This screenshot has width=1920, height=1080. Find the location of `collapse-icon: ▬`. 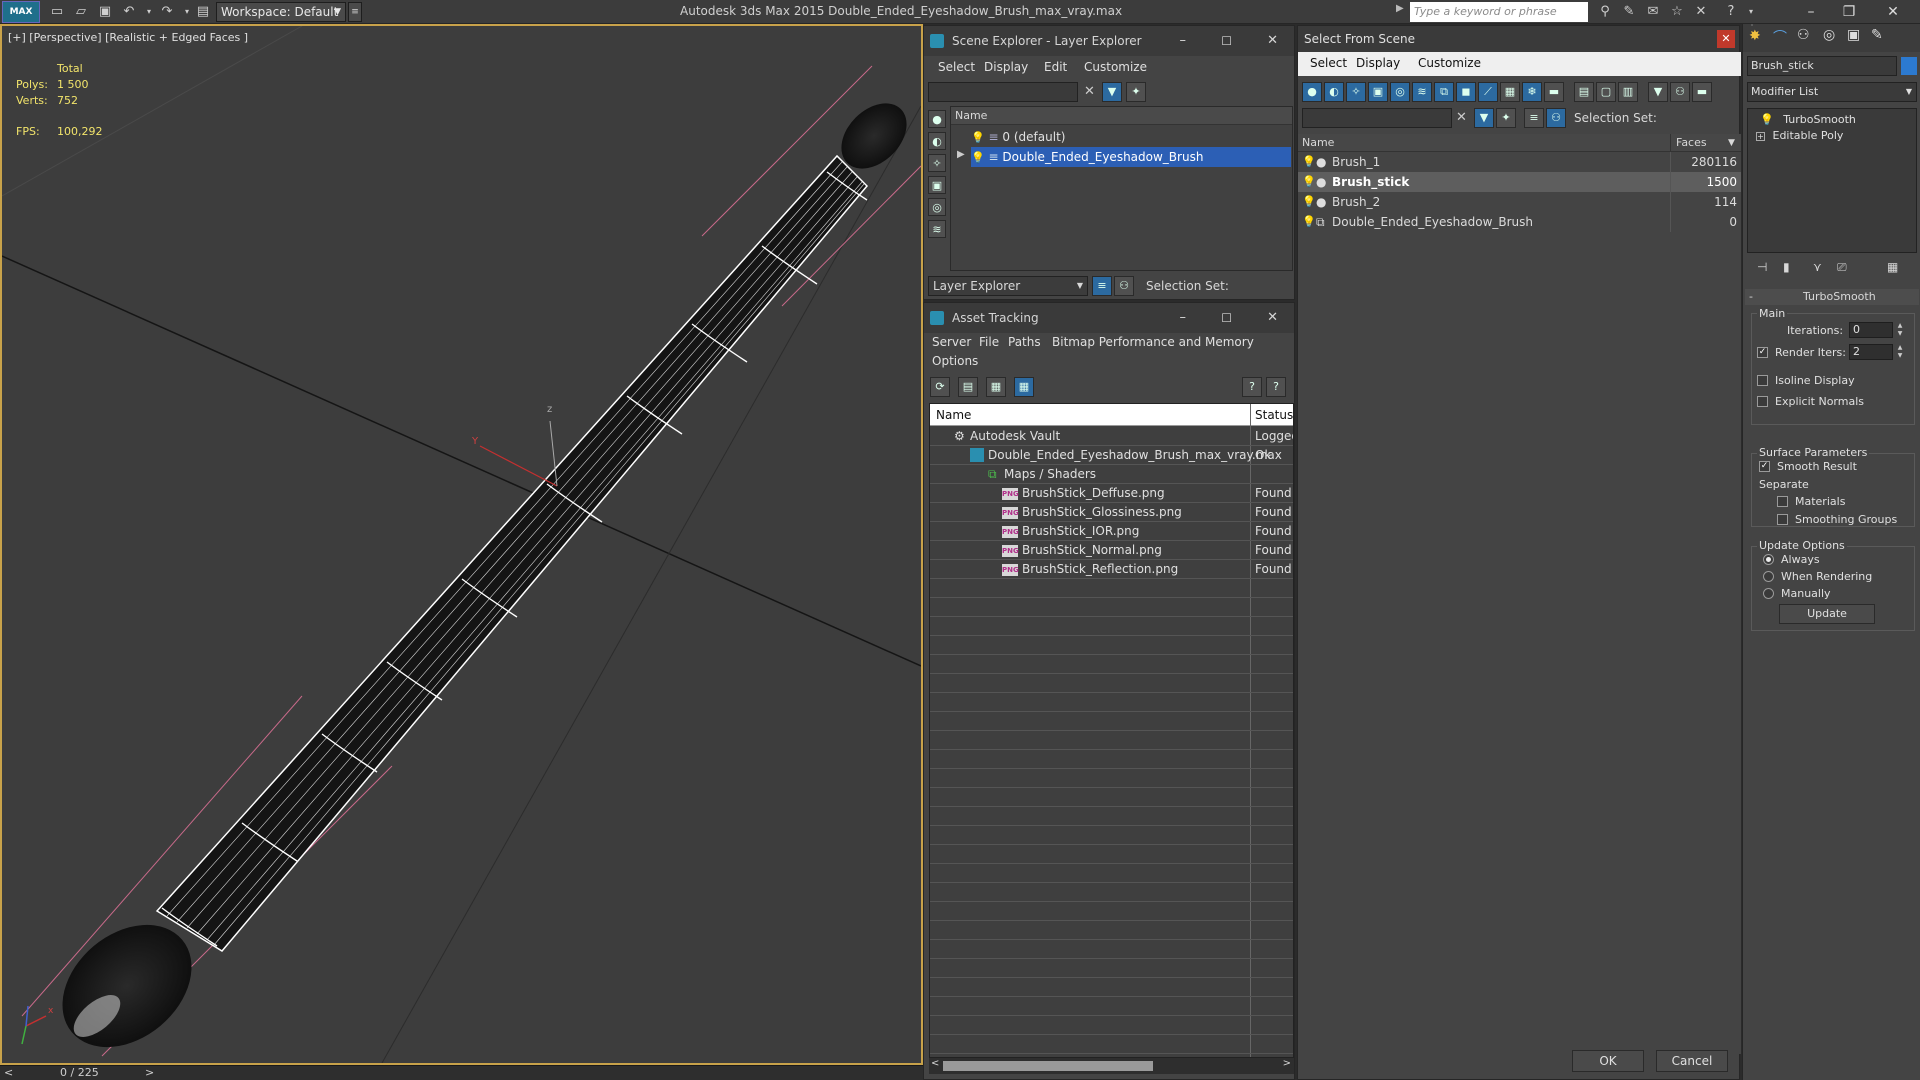

collapse-icon: ▬ is located at coordinates (1702, 92).